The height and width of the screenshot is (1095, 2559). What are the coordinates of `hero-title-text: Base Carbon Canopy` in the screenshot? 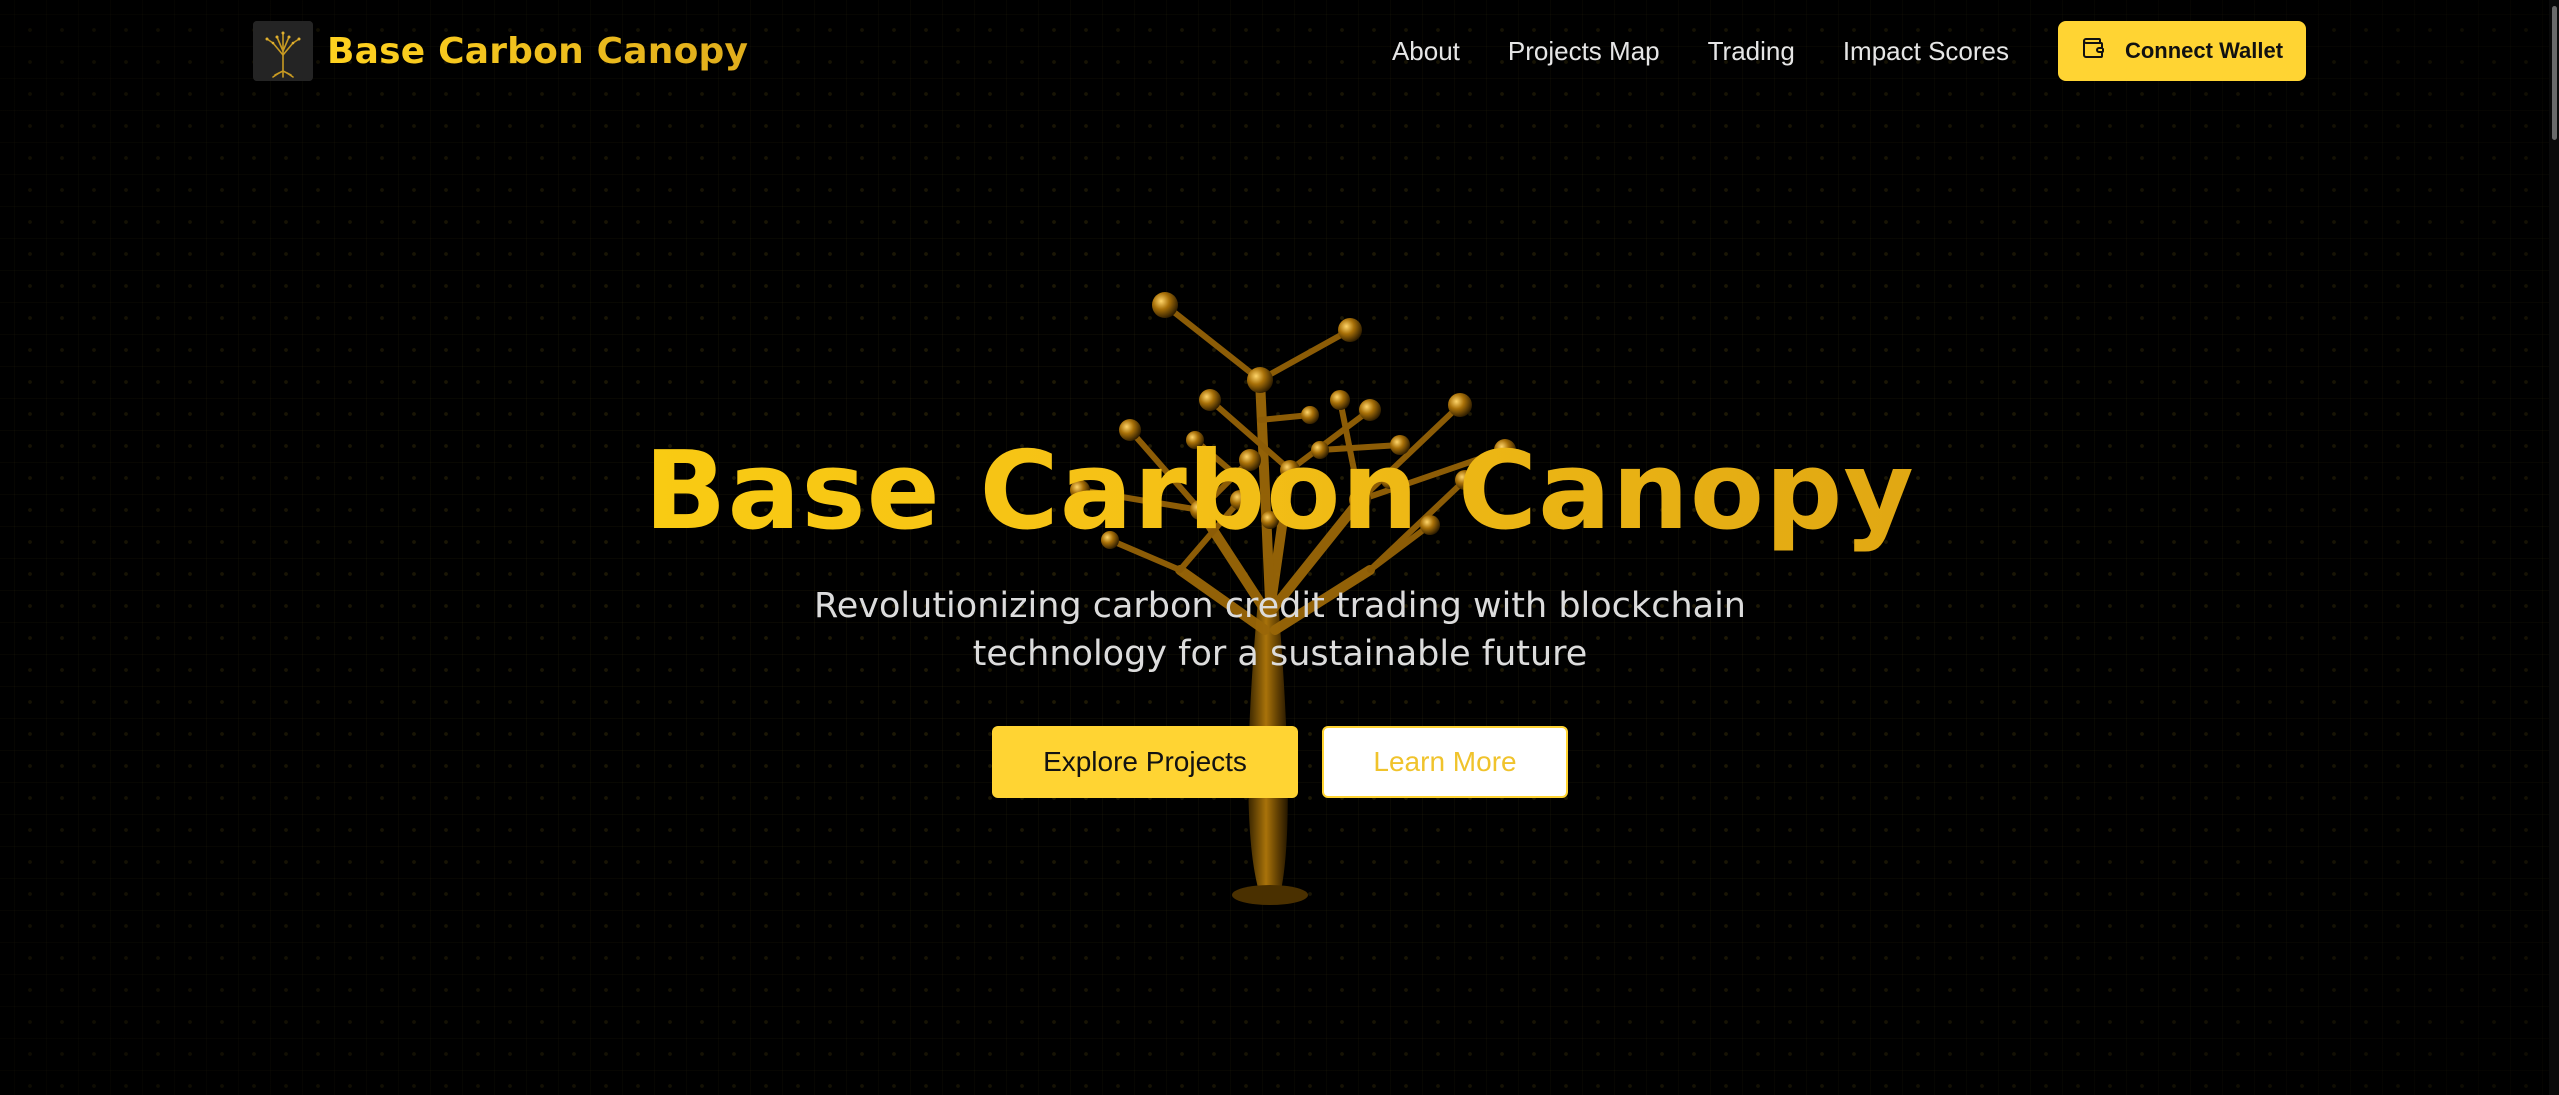 It's located at (1279, 491).